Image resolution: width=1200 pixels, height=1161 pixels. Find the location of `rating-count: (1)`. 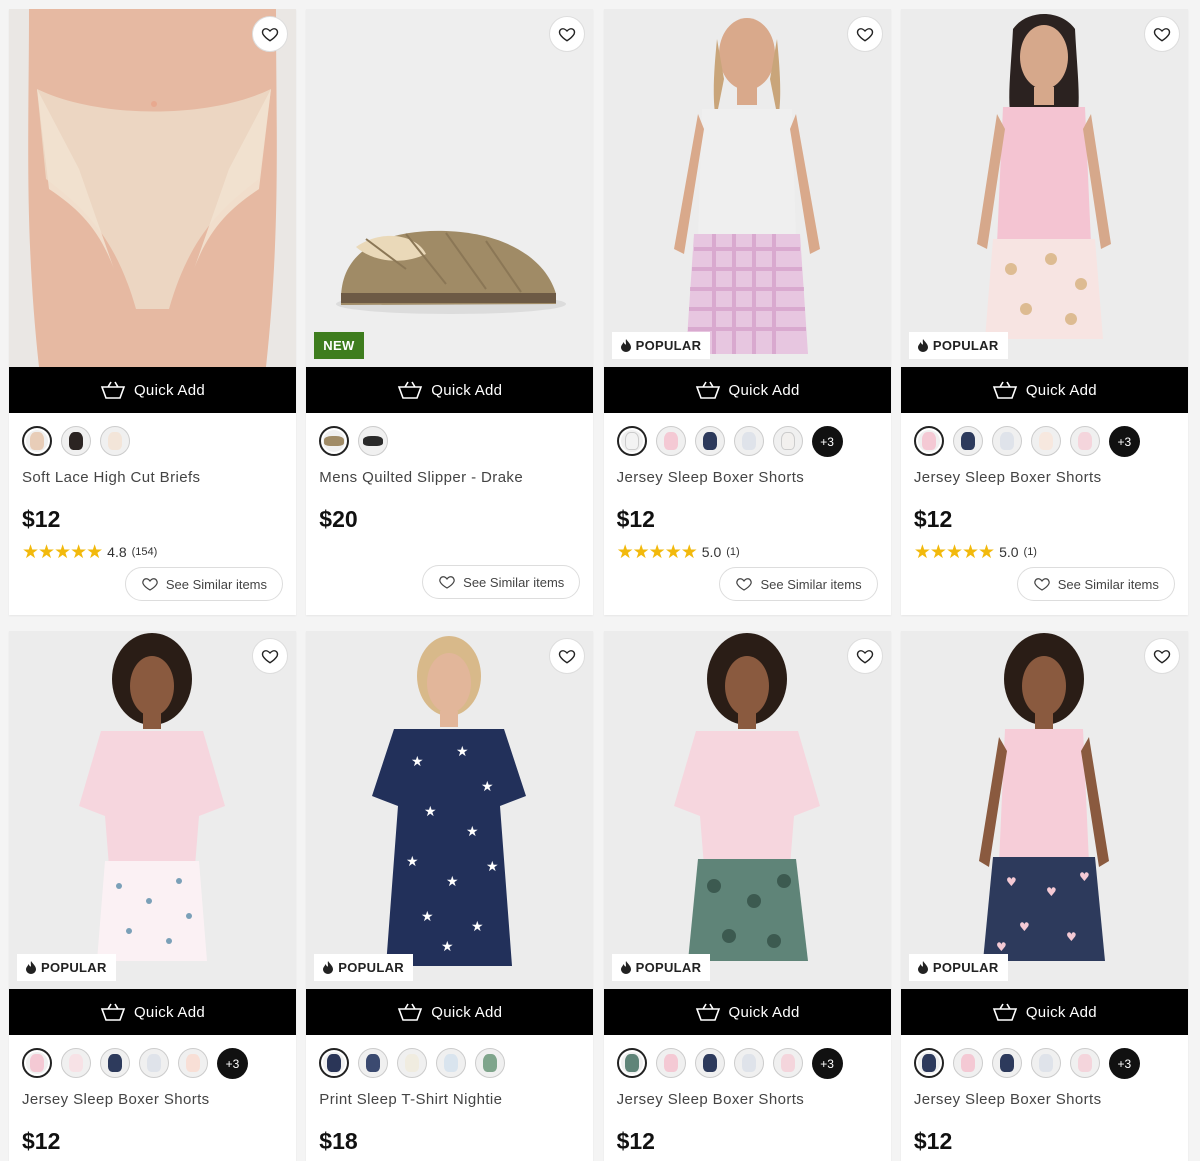

rating-count: (1) is located at coordinates (733, 552).